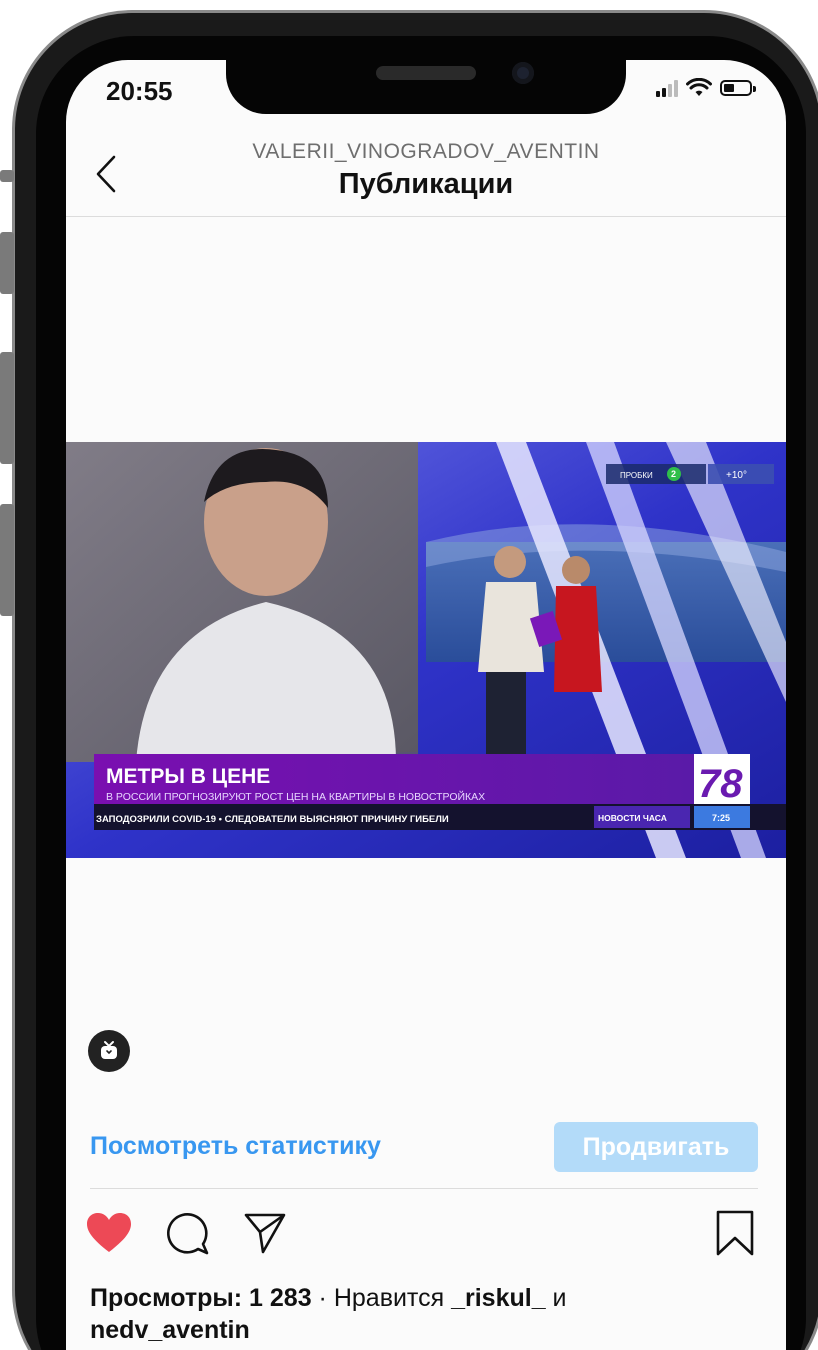 This screenshot has height=1350, width=818. I want to click on view-insights-link: Посмотреть статистику, so click(235, 1146).